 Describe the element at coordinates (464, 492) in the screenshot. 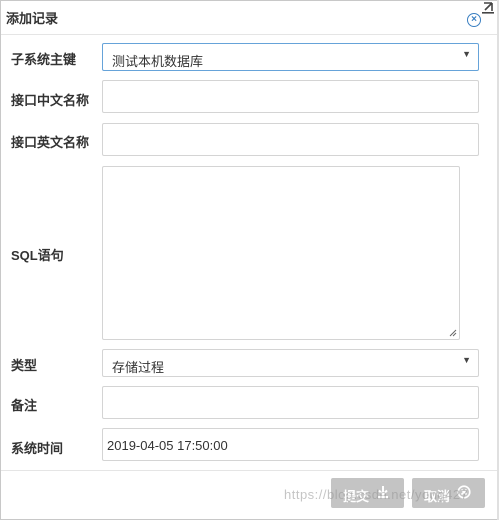

I see `cancel-circle-icon` at that location.